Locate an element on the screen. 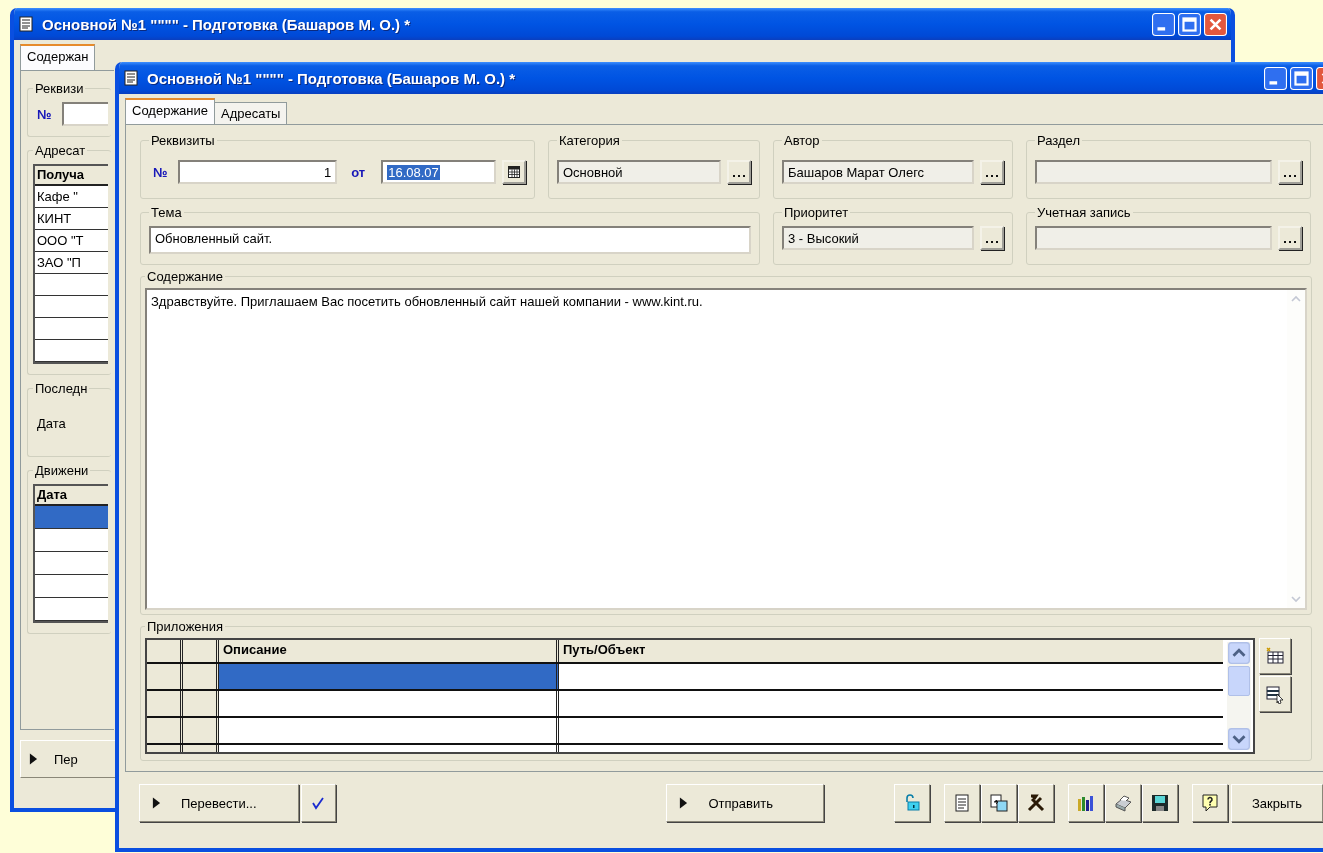 This screenshot has width=1323, height=853. column-header: Получа is located at coordinates (71, 176).